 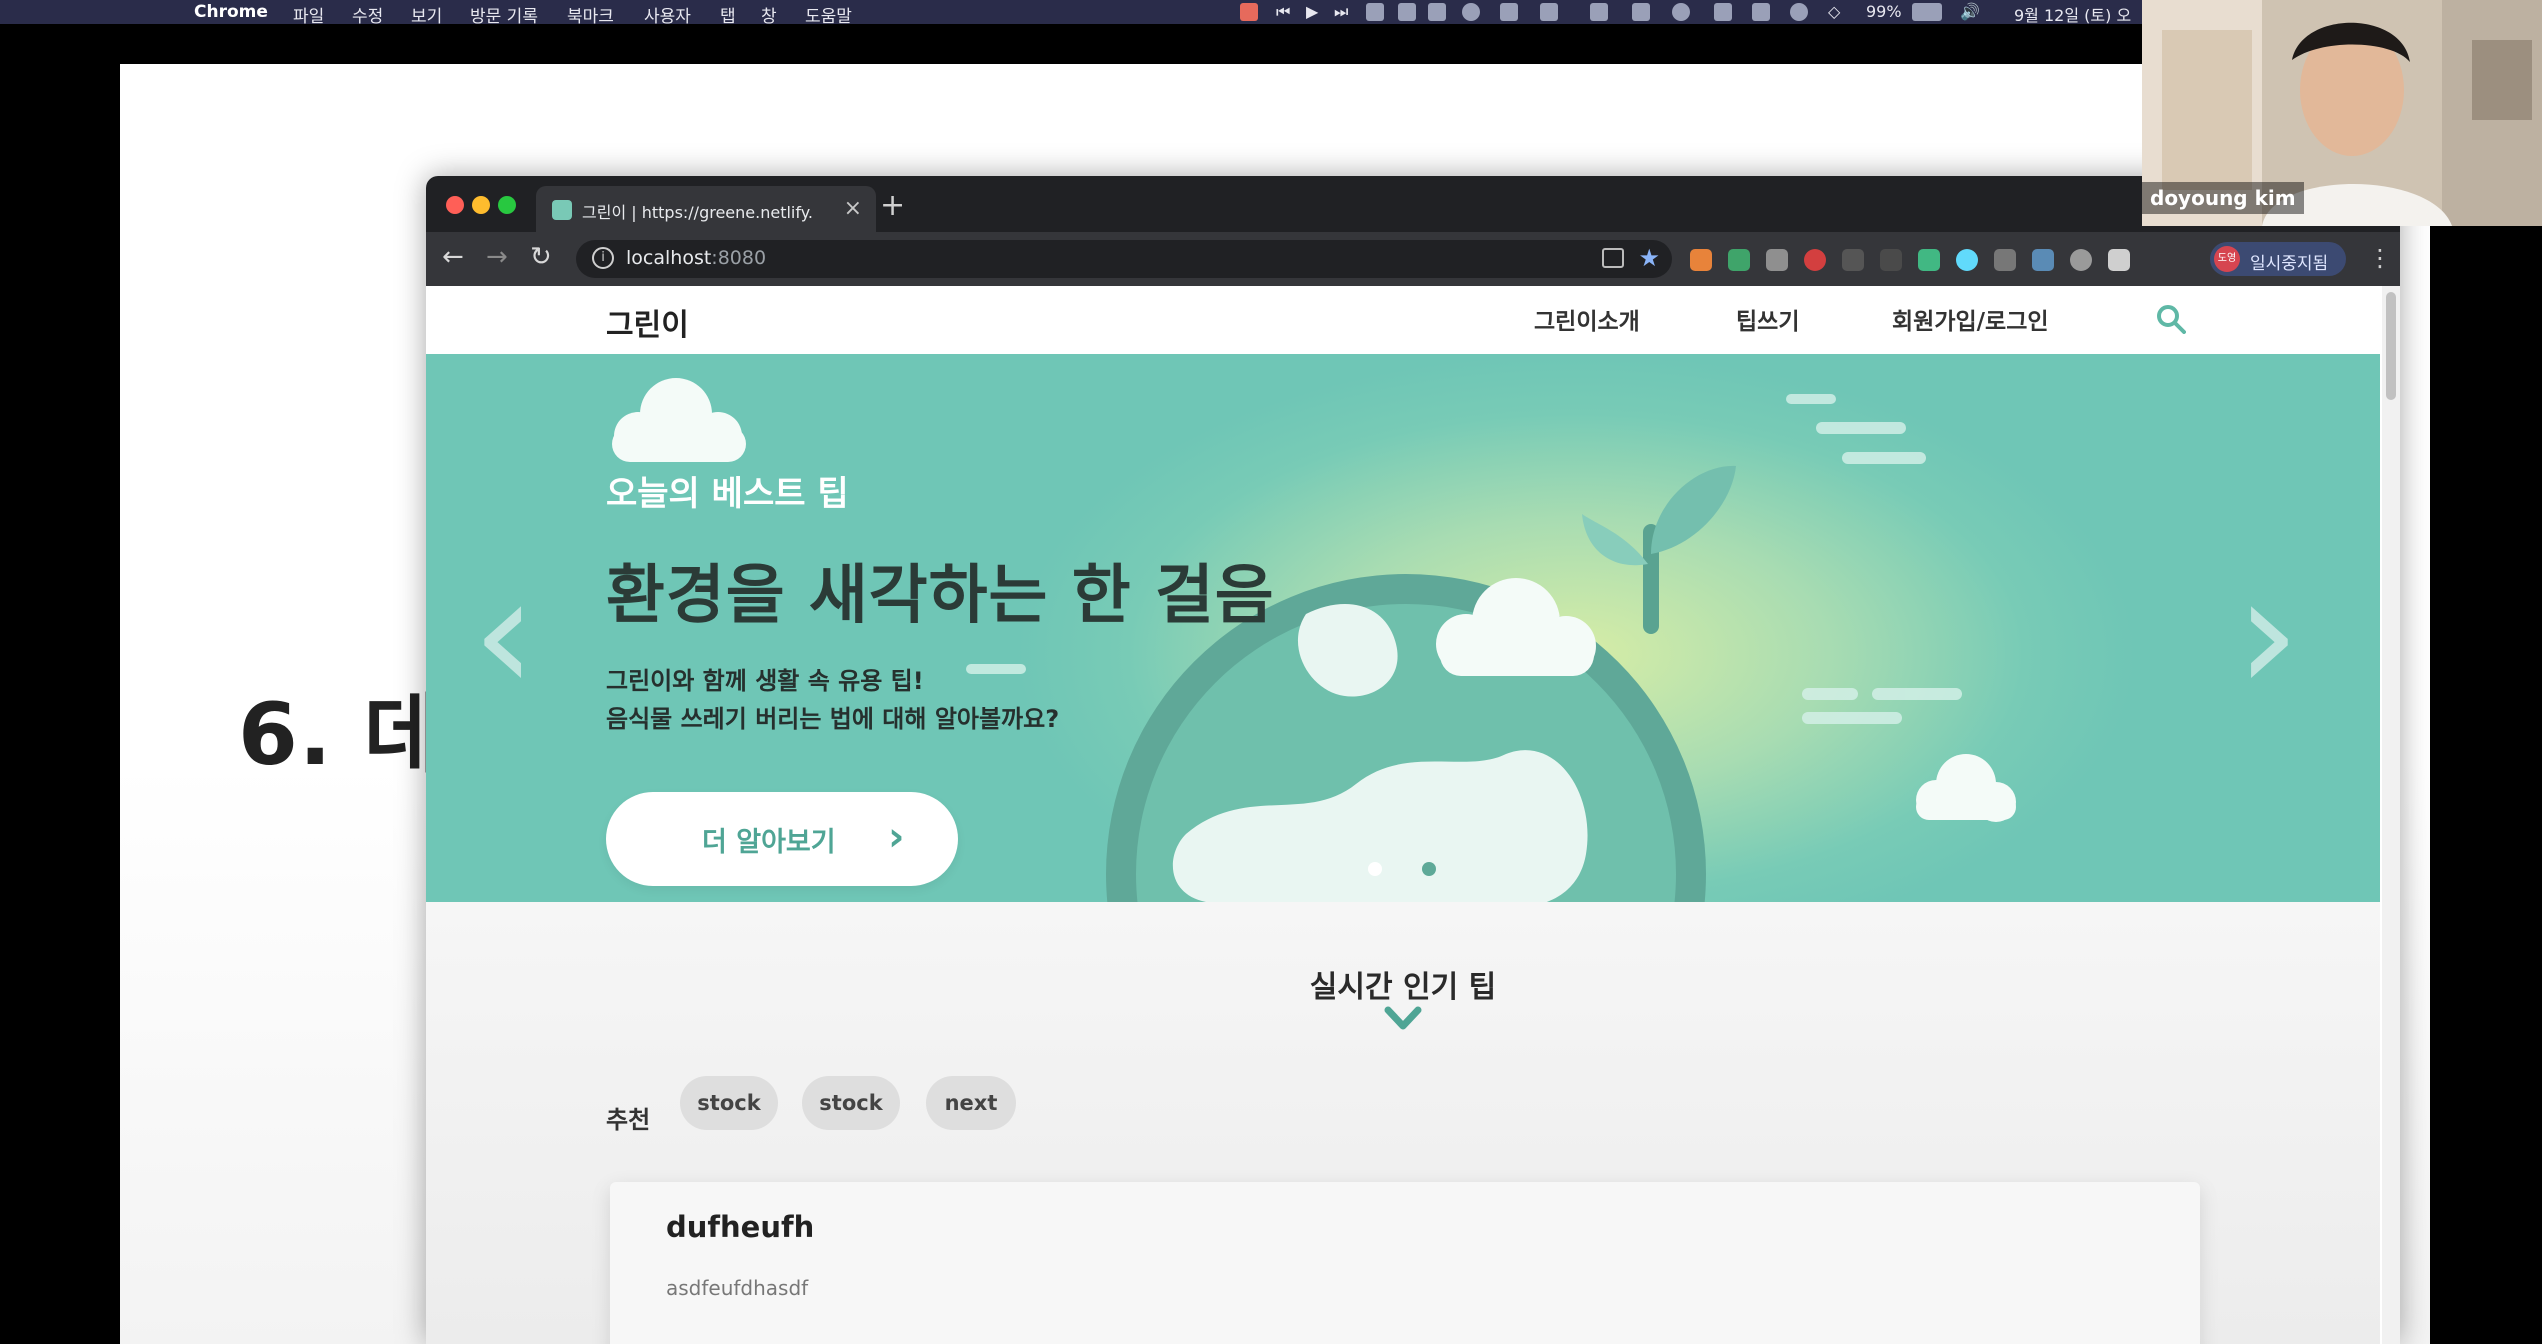 What do you see at coordinates (1403, 987) in the screenshot?
I see `section-title: 실시간 인기 팁` at bounding box center [1403, 987].